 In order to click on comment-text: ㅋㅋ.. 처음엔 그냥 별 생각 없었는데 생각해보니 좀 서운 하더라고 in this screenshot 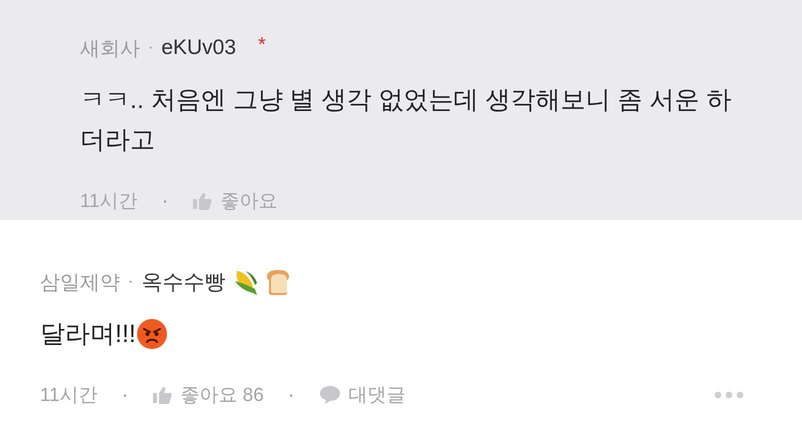, I will do `click(406, 120)`.